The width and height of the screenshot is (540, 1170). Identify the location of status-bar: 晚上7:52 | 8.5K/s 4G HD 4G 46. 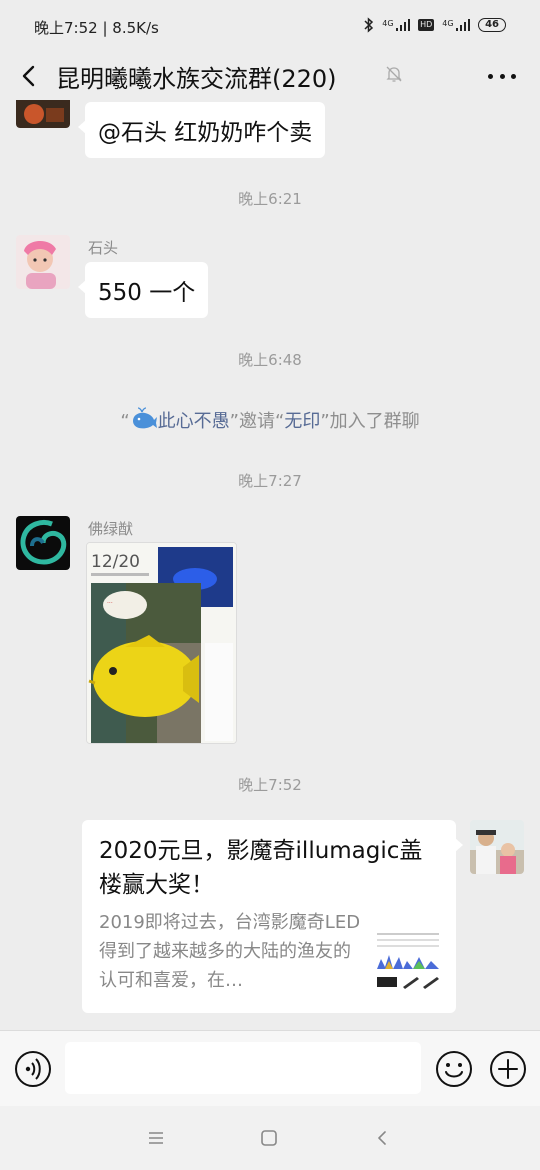
(270, 26).